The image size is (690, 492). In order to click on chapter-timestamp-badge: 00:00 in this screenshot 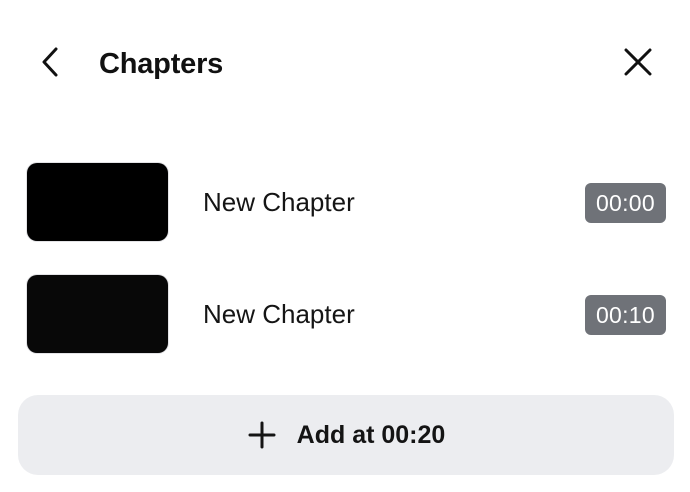, I will do `click(625, 203)`.